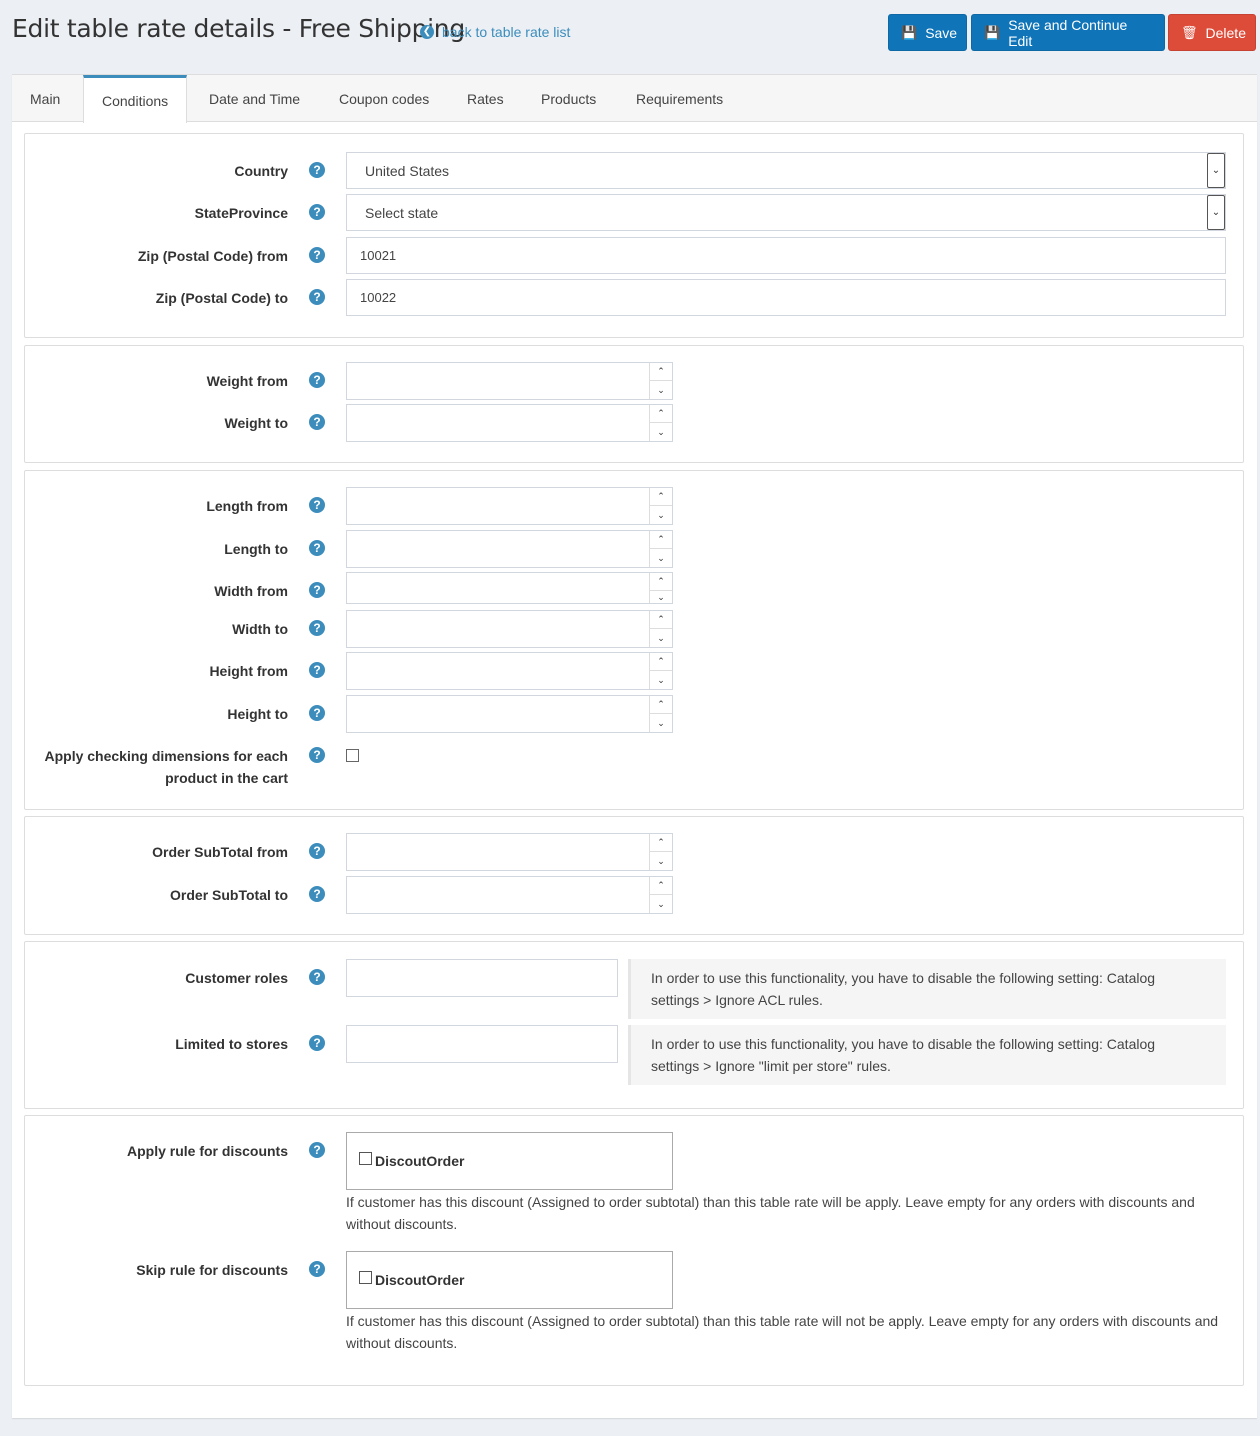  Describe the element at coordinates (485, 98) in the screenshot. I see `tab-rates: Rates` at that location.